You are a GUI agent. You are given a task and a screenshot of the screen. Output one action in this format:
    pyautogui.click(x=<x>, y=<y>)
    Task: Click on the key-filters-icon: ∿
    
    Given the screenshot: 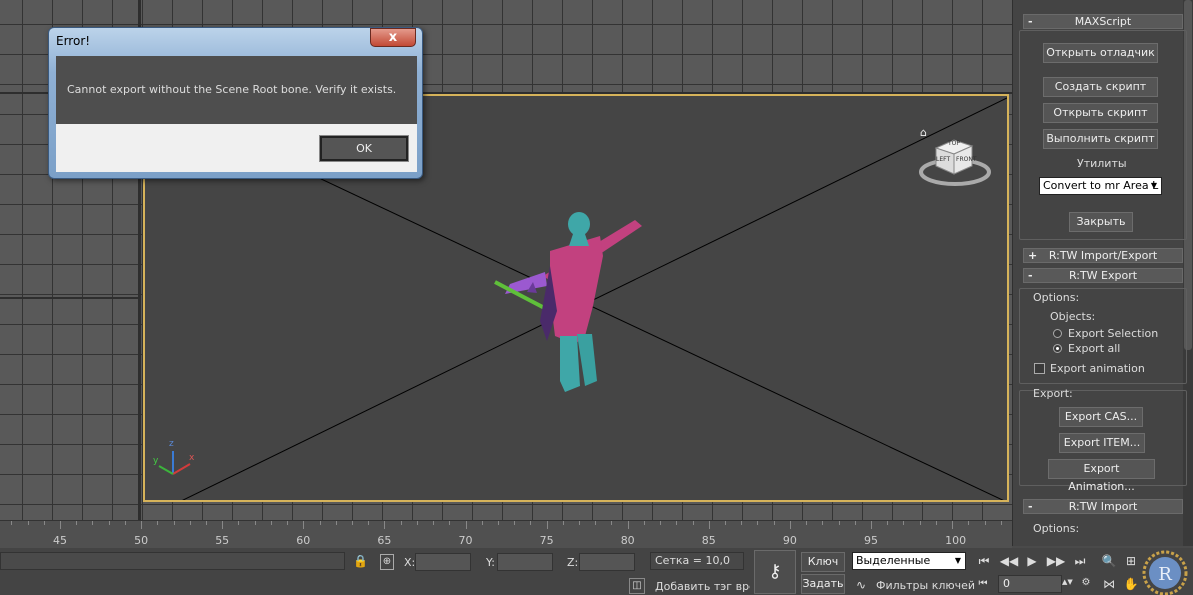 What is the action you would take?
    pyautogui.click(x=861, y=585)
    